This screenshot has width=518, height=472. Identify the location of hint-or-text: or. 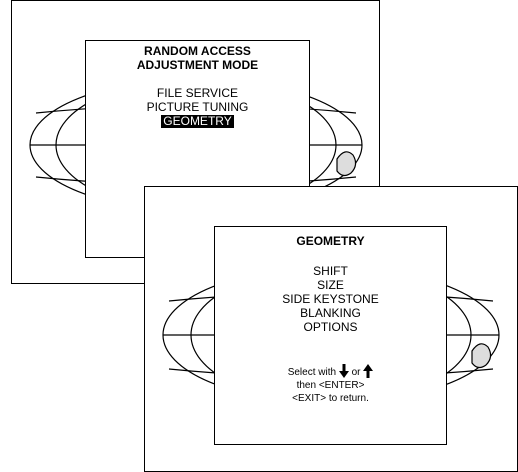
(356, 372).